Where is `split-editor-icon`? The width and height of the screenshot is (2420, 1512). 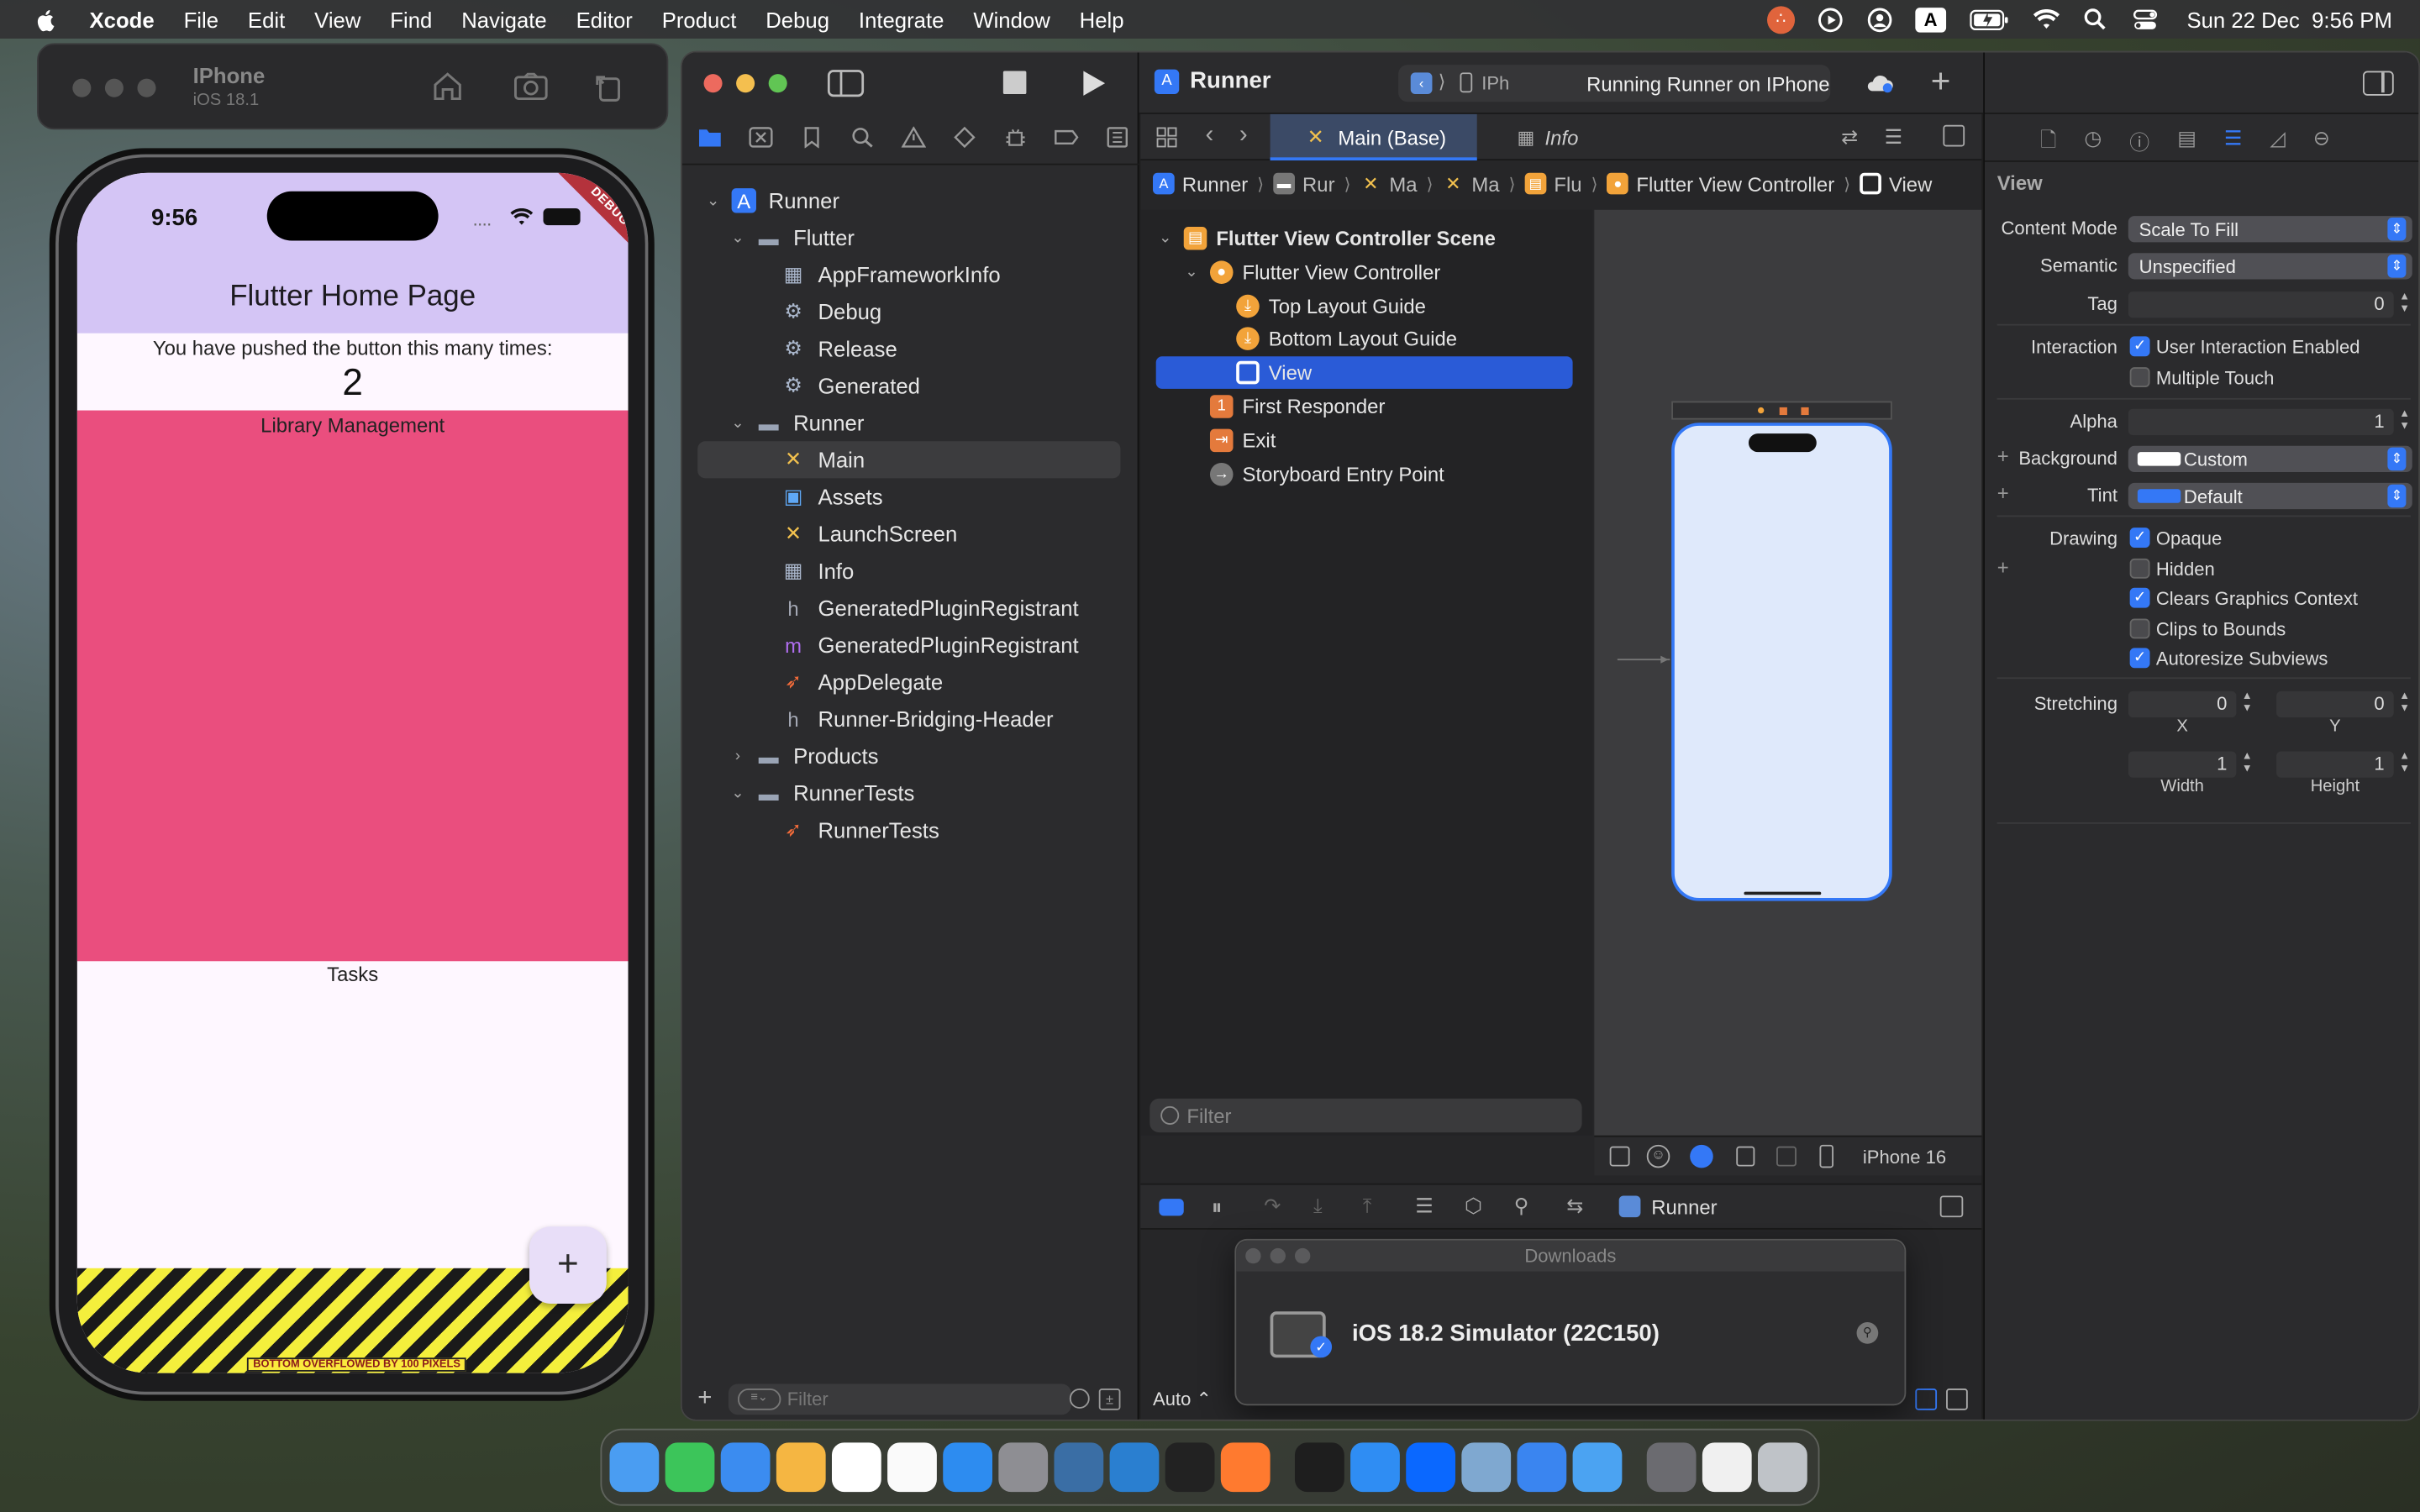 split-editor-icon is located at coordinates (1954, 135).